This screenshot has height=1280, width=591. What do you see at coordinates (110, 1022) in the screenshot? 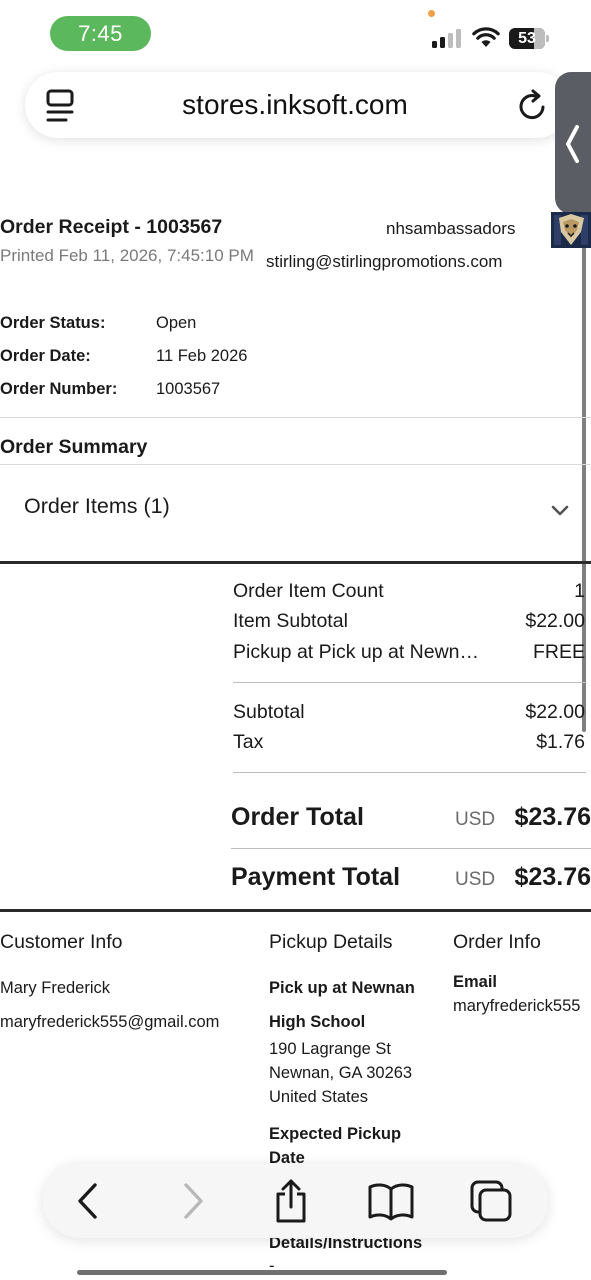
I see `customer-email: maryfrederick555@gmail.com` at bounding box center [110, 1022].